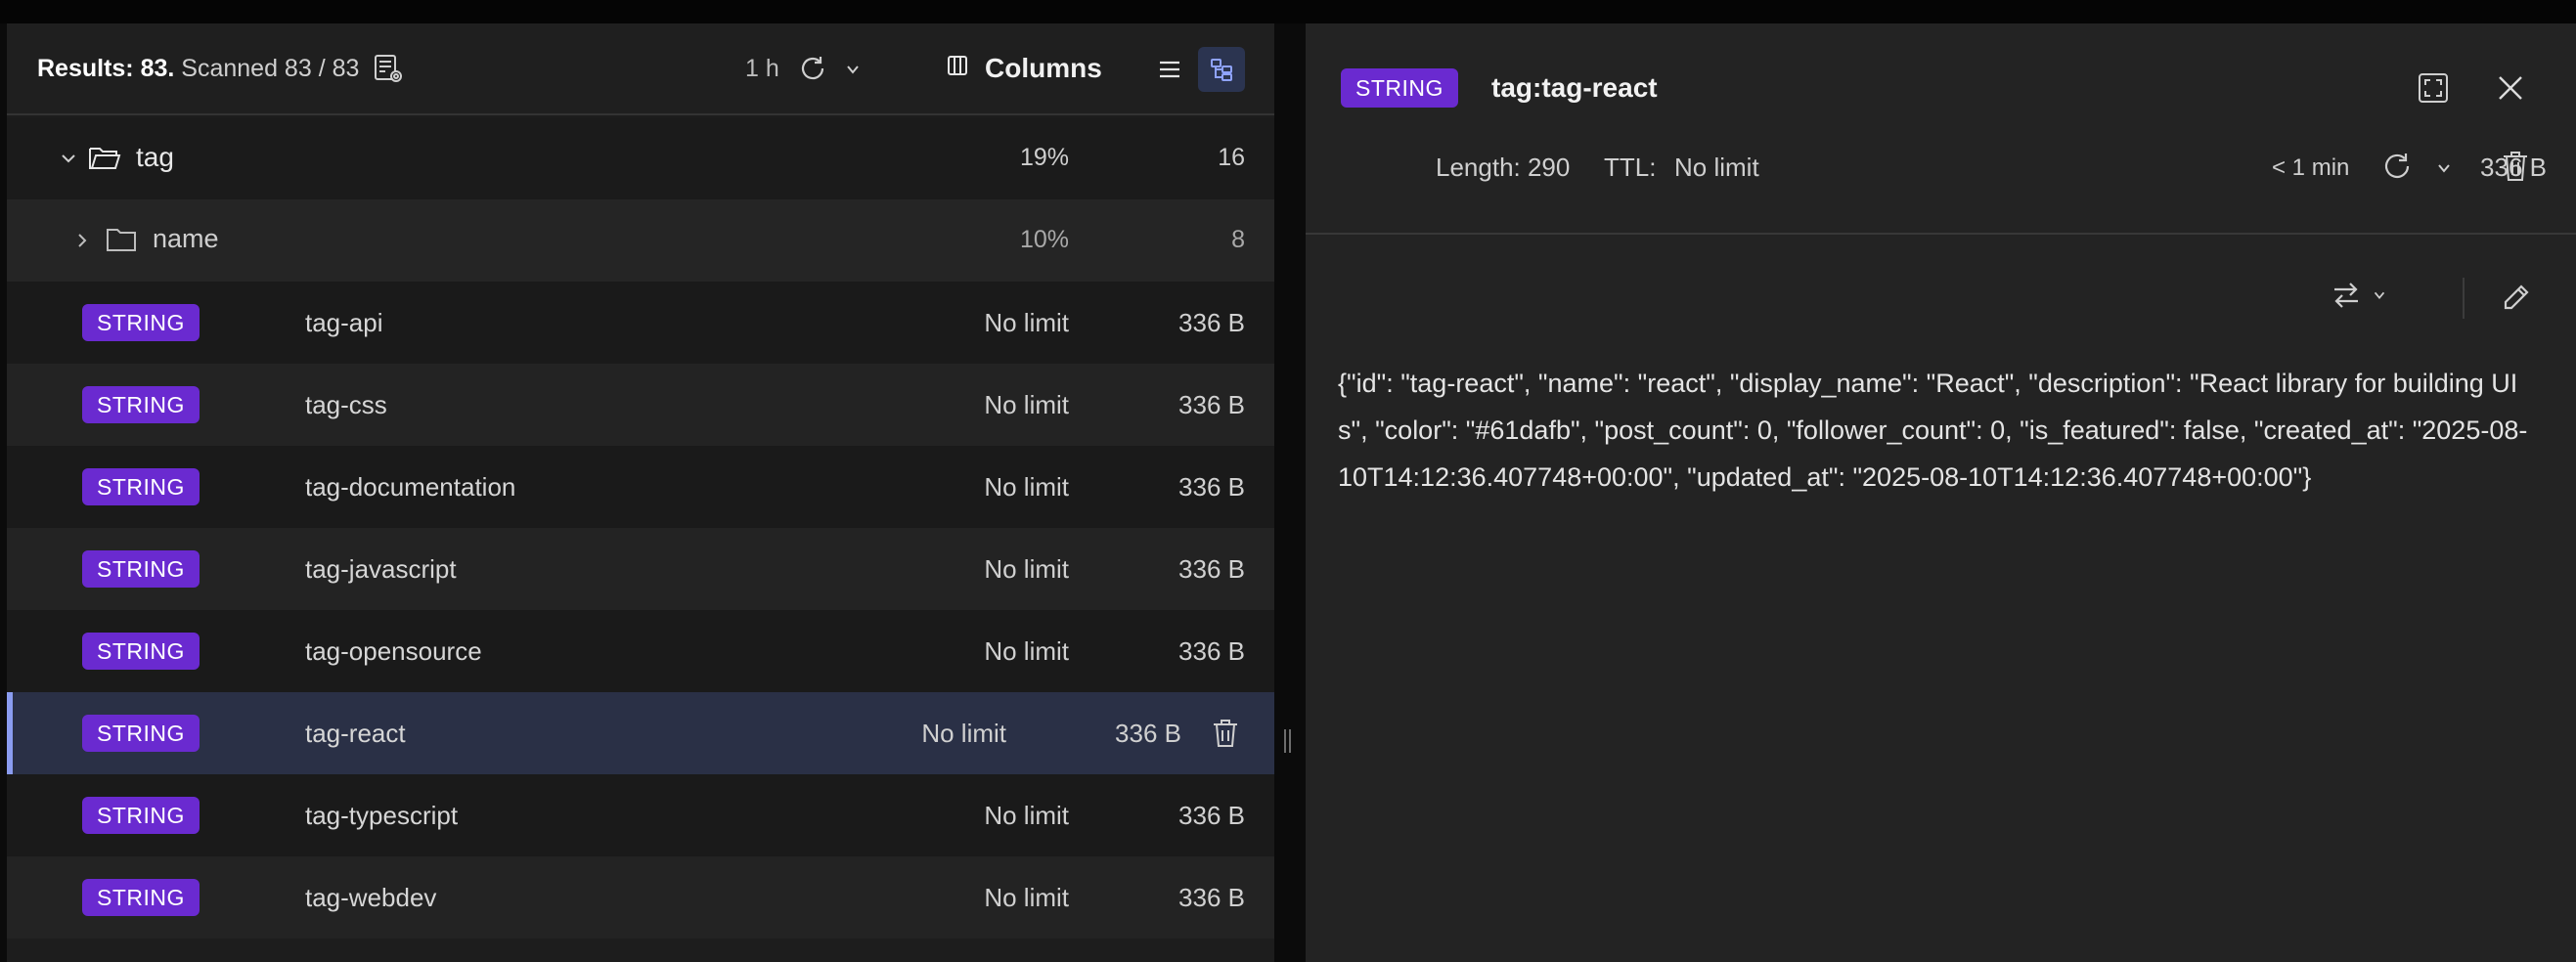 Image resolution: width=2576 pixels, height=962 pixels. Describe the element at coordinates (640, 323) in the screenshot. I see `key-row: STRING tag-api No limit 336 B` at that location.